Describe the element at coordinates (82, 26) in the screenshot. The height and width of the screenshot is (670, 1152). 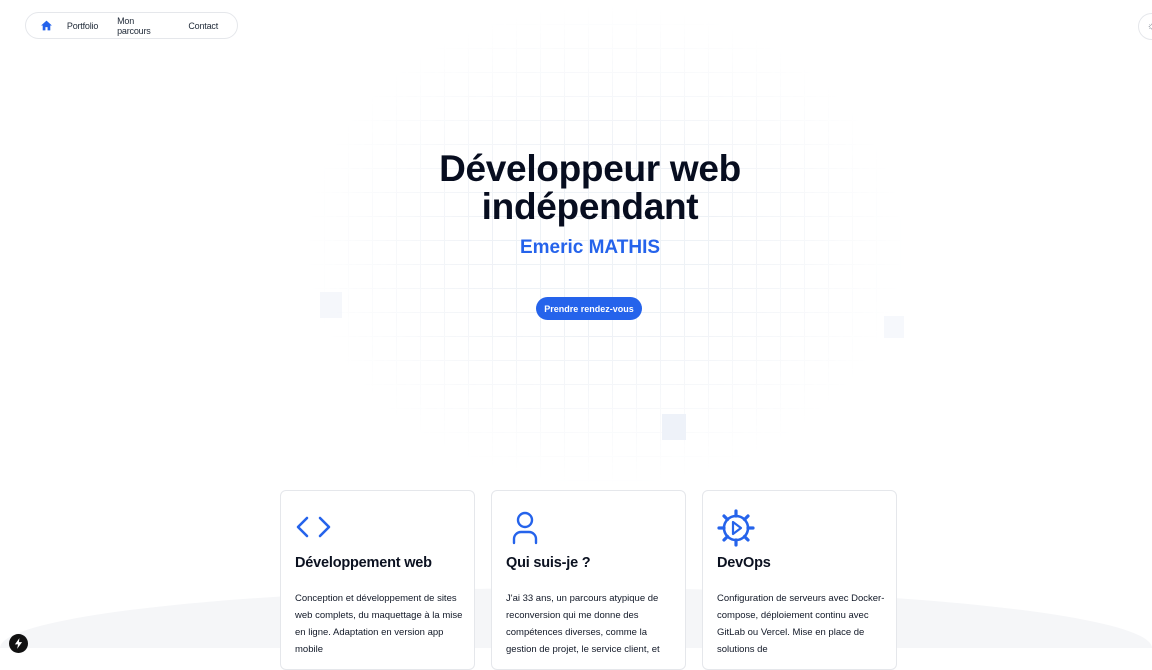
I see `nav-item-portfolio: Portfolio` at that location.